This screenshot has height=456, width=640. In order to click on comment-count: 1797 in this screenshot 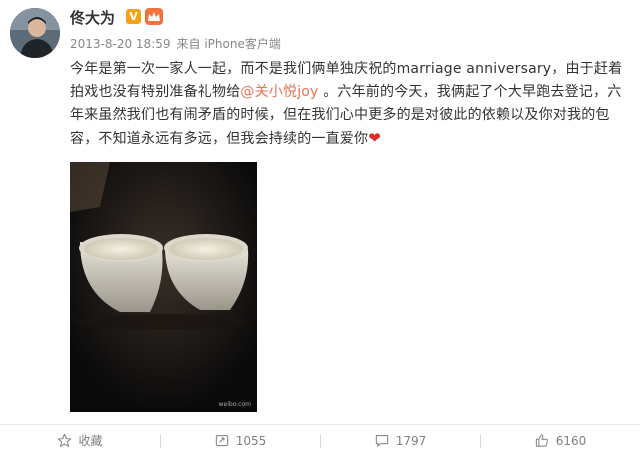, I will do `click(411, 440)`.